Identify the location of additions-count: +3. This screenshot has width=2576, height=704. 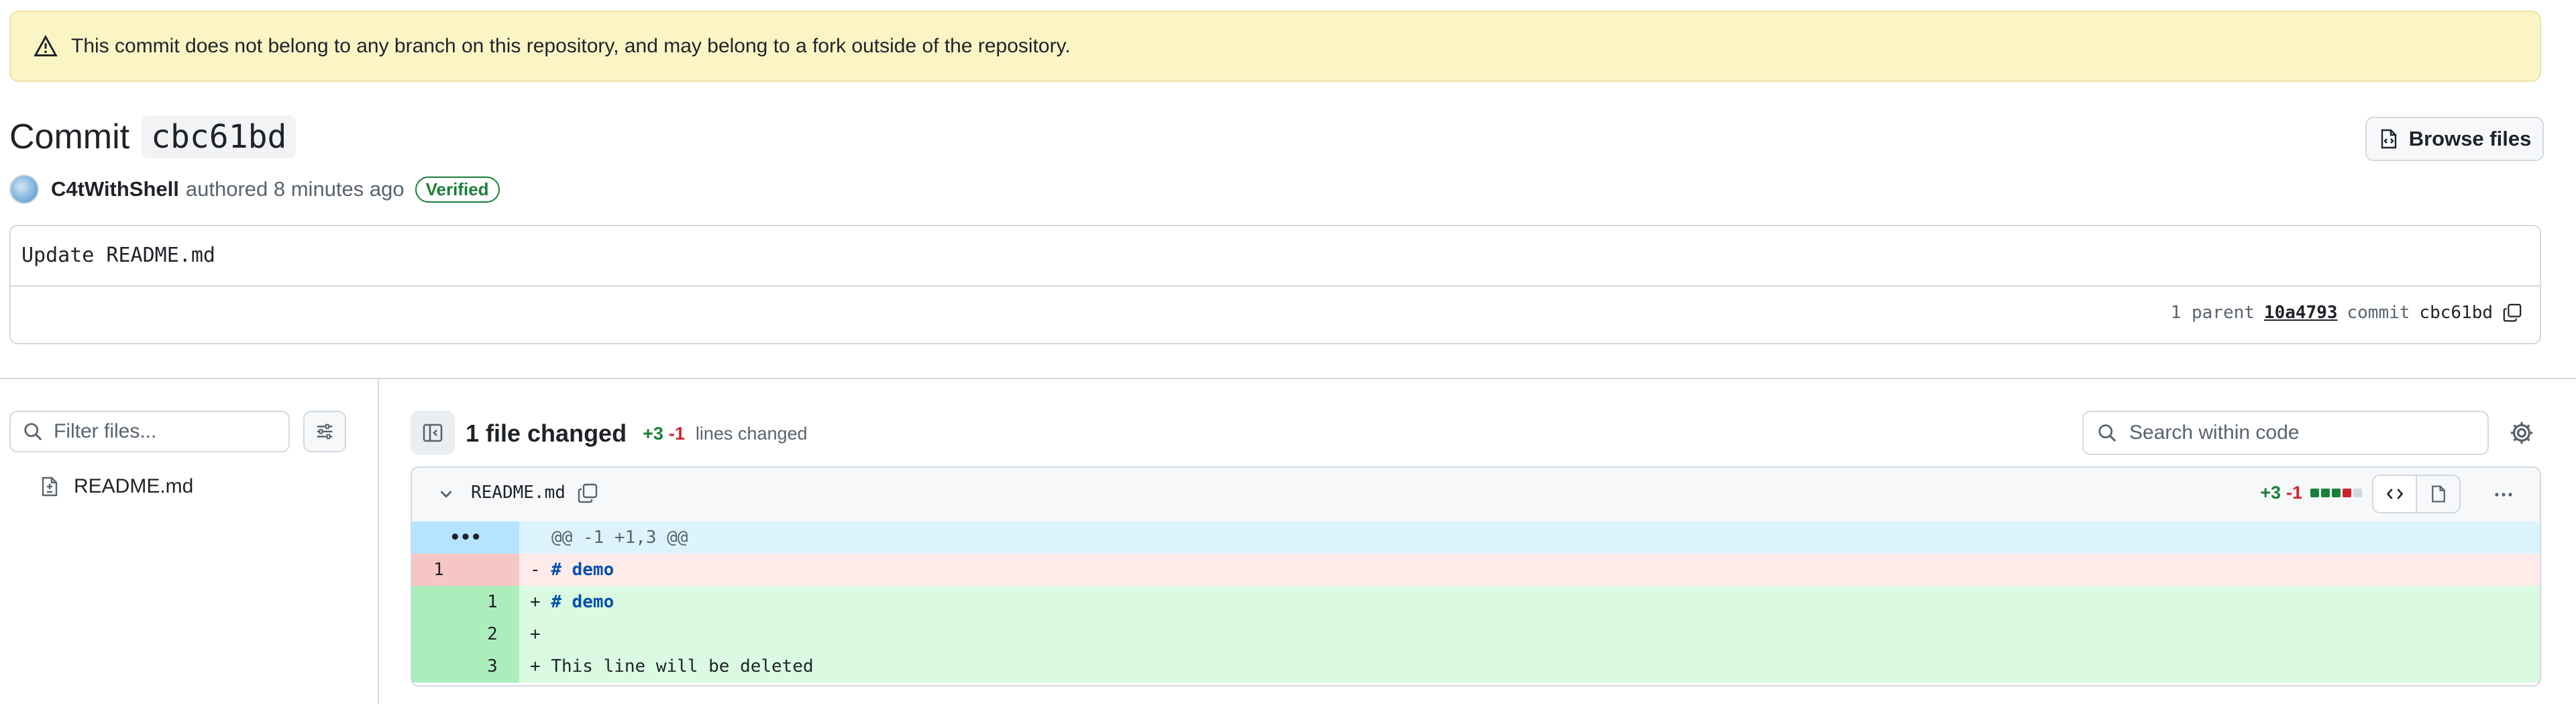
(653, 433).